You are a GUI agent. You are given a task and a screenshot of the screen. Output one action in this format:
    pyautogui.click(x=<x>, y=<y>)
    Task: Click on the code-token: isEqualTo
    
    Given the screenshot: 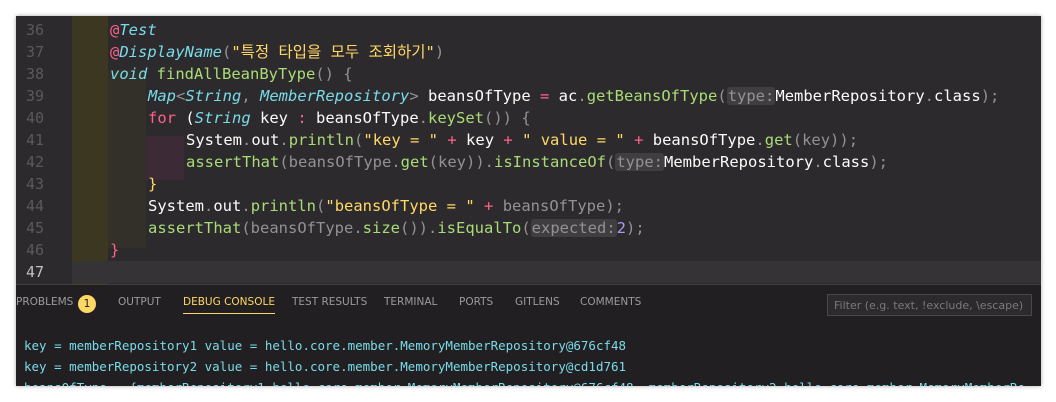 What is the action you would take?
    pyautogui.click(x=479, y=228)
    